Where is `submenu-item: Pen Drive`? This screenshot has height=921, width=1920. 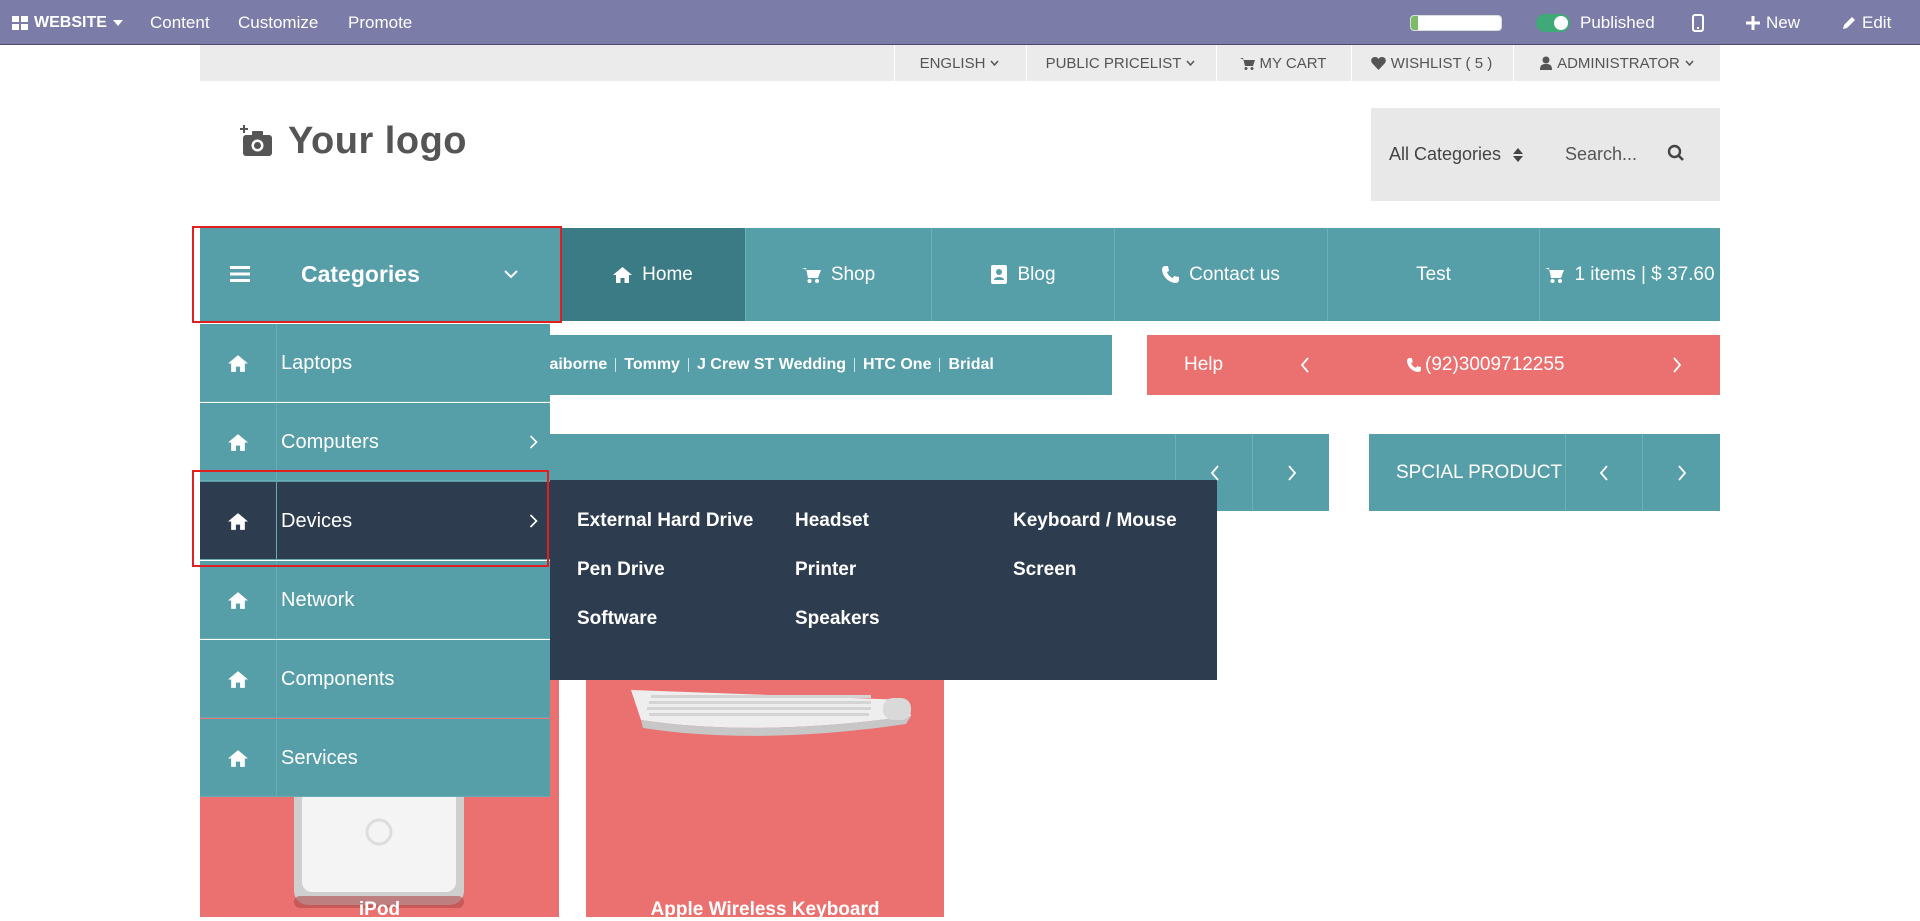 submenu-item: Pen Drive is located at coordinates (621, 570).